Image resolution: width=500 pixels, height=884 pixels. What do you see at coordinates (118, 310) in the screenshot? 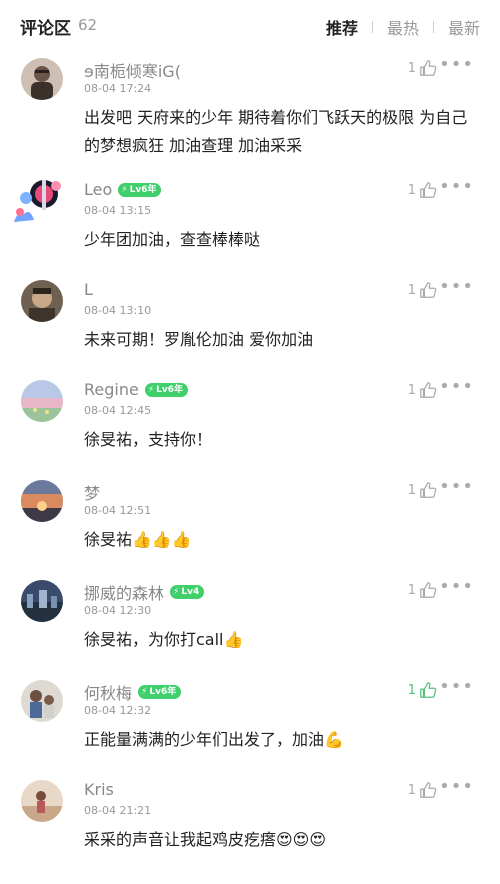
I see `comment-time: 08-04 13:10` at bounding box center [118, 310].